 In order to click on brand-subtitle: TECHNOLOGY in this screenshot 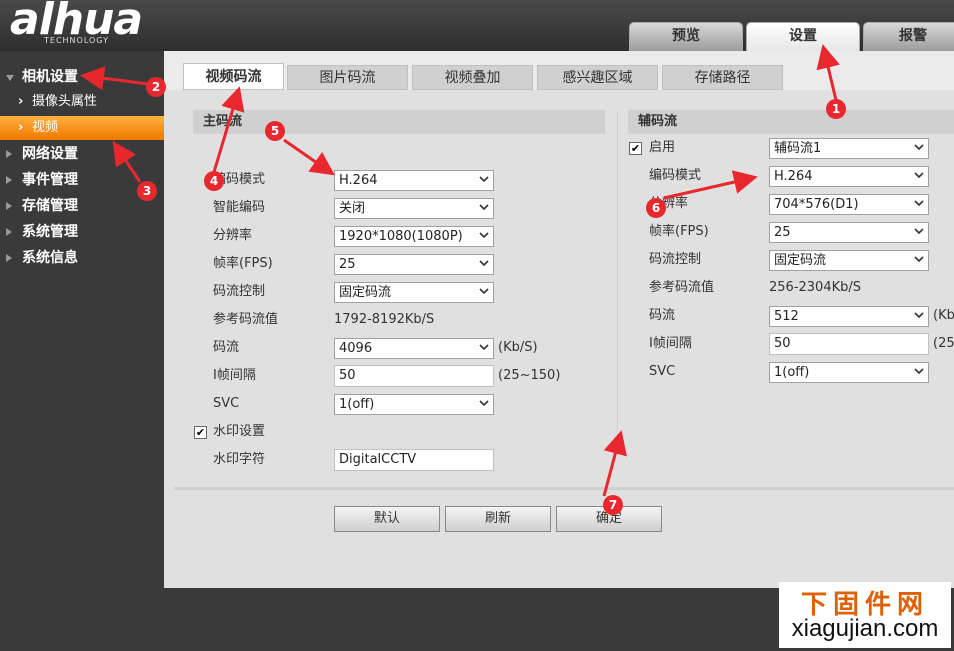, I will do `click(76, 40)`.